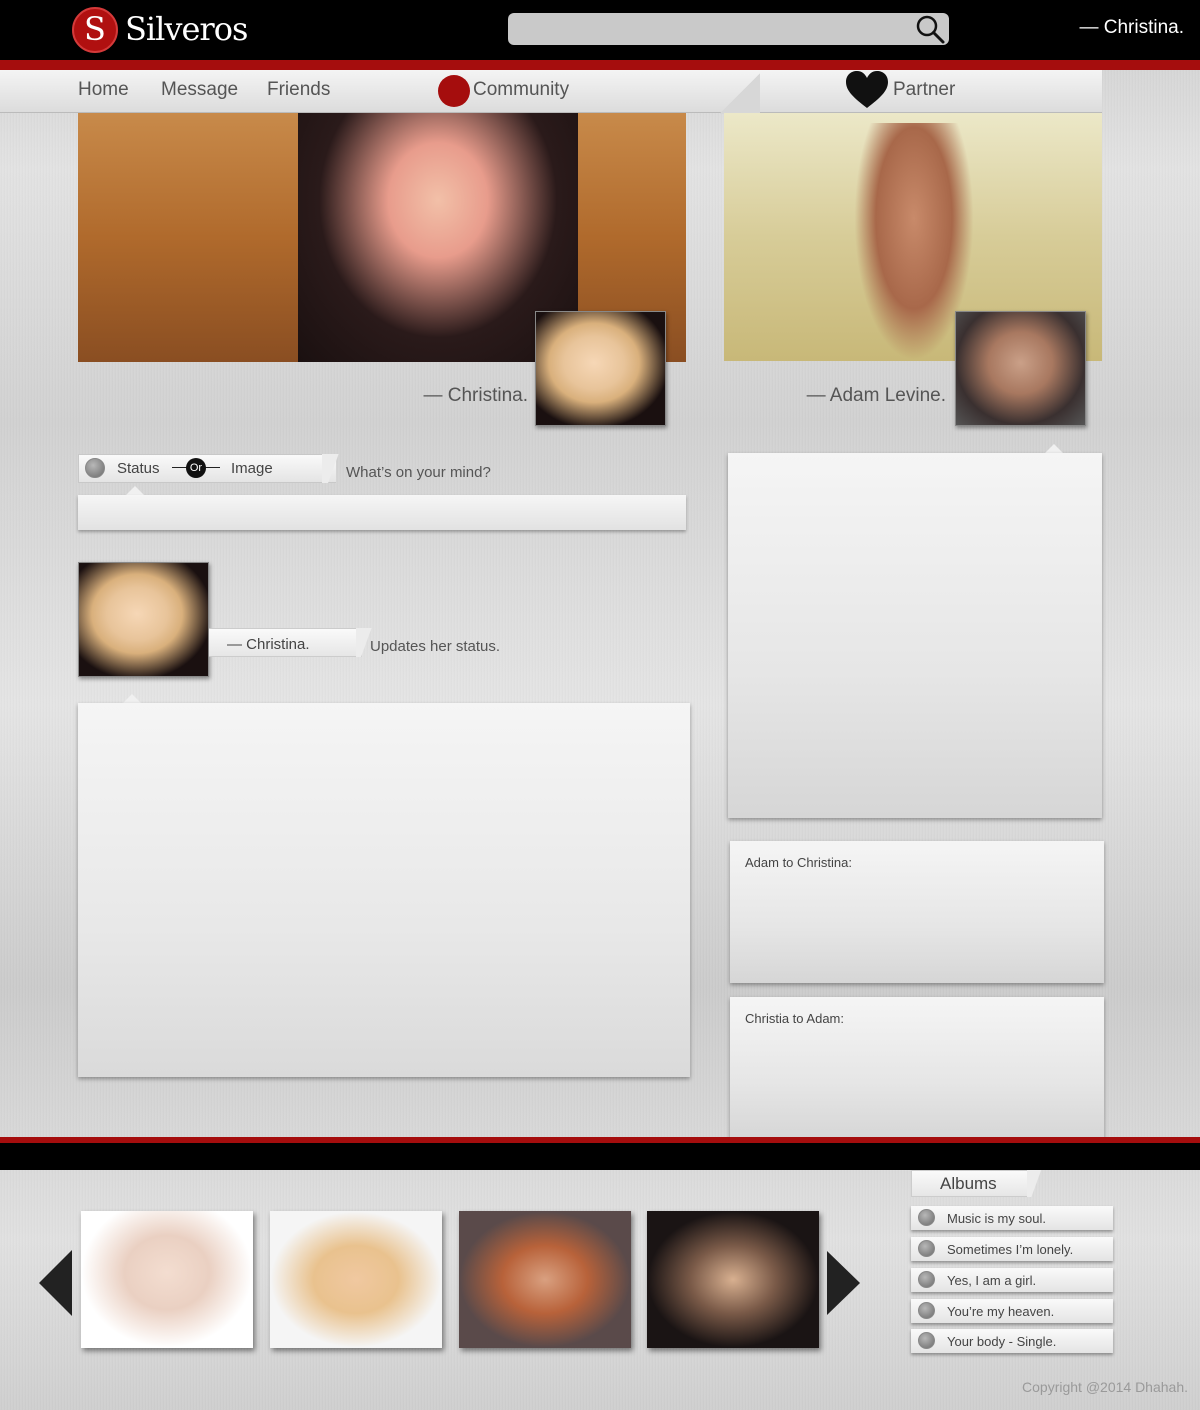 The width and height of the screenshot is (1200, 1410). What do you see at coordinates (435, 646) in the screenshot?
I see `post-action-text: Updates her status.` at bounding box center [435, 646].